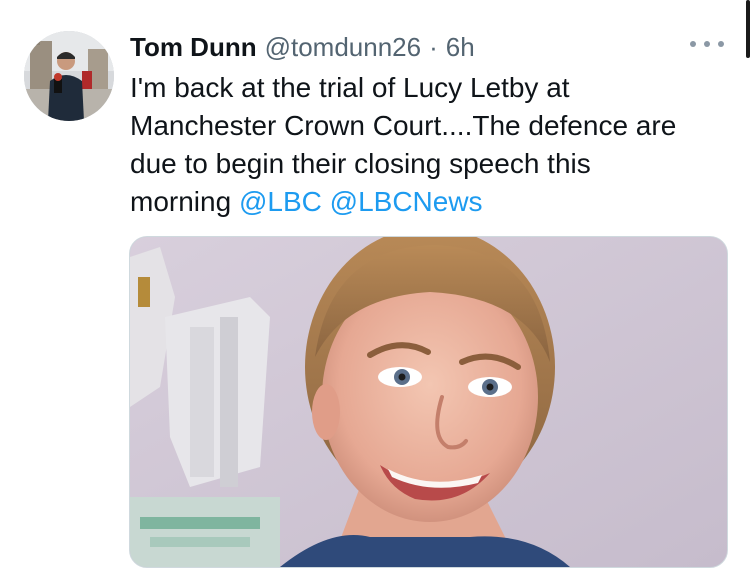 This screenshot has height=580, width=750. I want to click on tweet-text-line-last: morning @LBC @LBCNews, so click(430, 202).